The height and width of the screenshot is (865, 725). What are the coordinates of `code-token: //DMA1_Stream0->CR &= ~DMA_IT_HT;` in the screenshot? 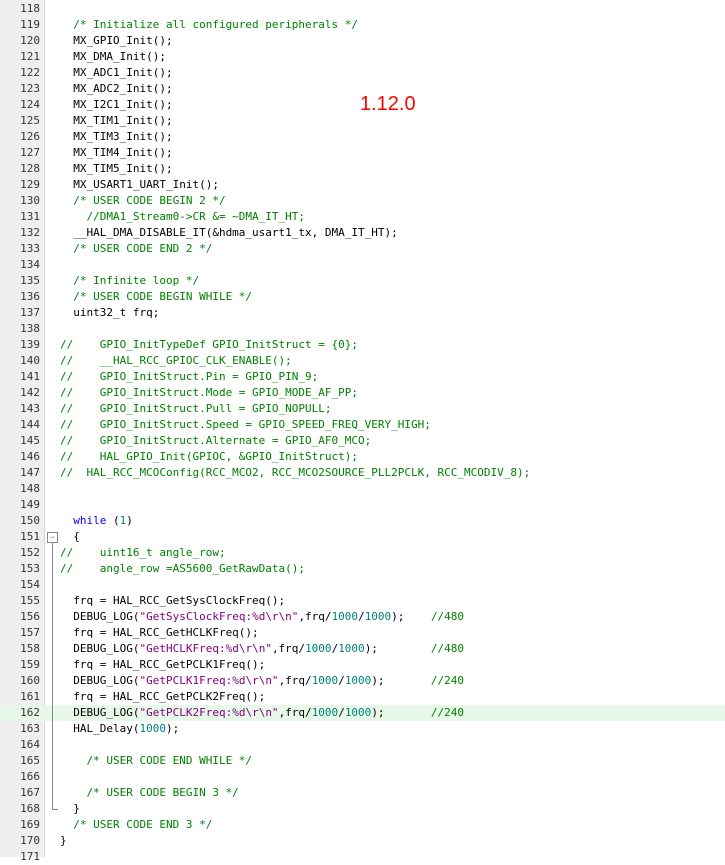 It's located at (183, 216).